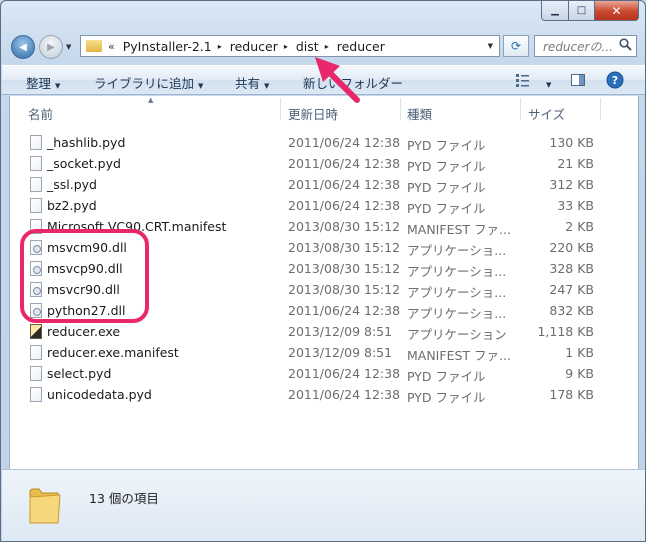  Describe the element at coordinates (523, 80) in the screenshot. I see `view-options-icon` at that location.